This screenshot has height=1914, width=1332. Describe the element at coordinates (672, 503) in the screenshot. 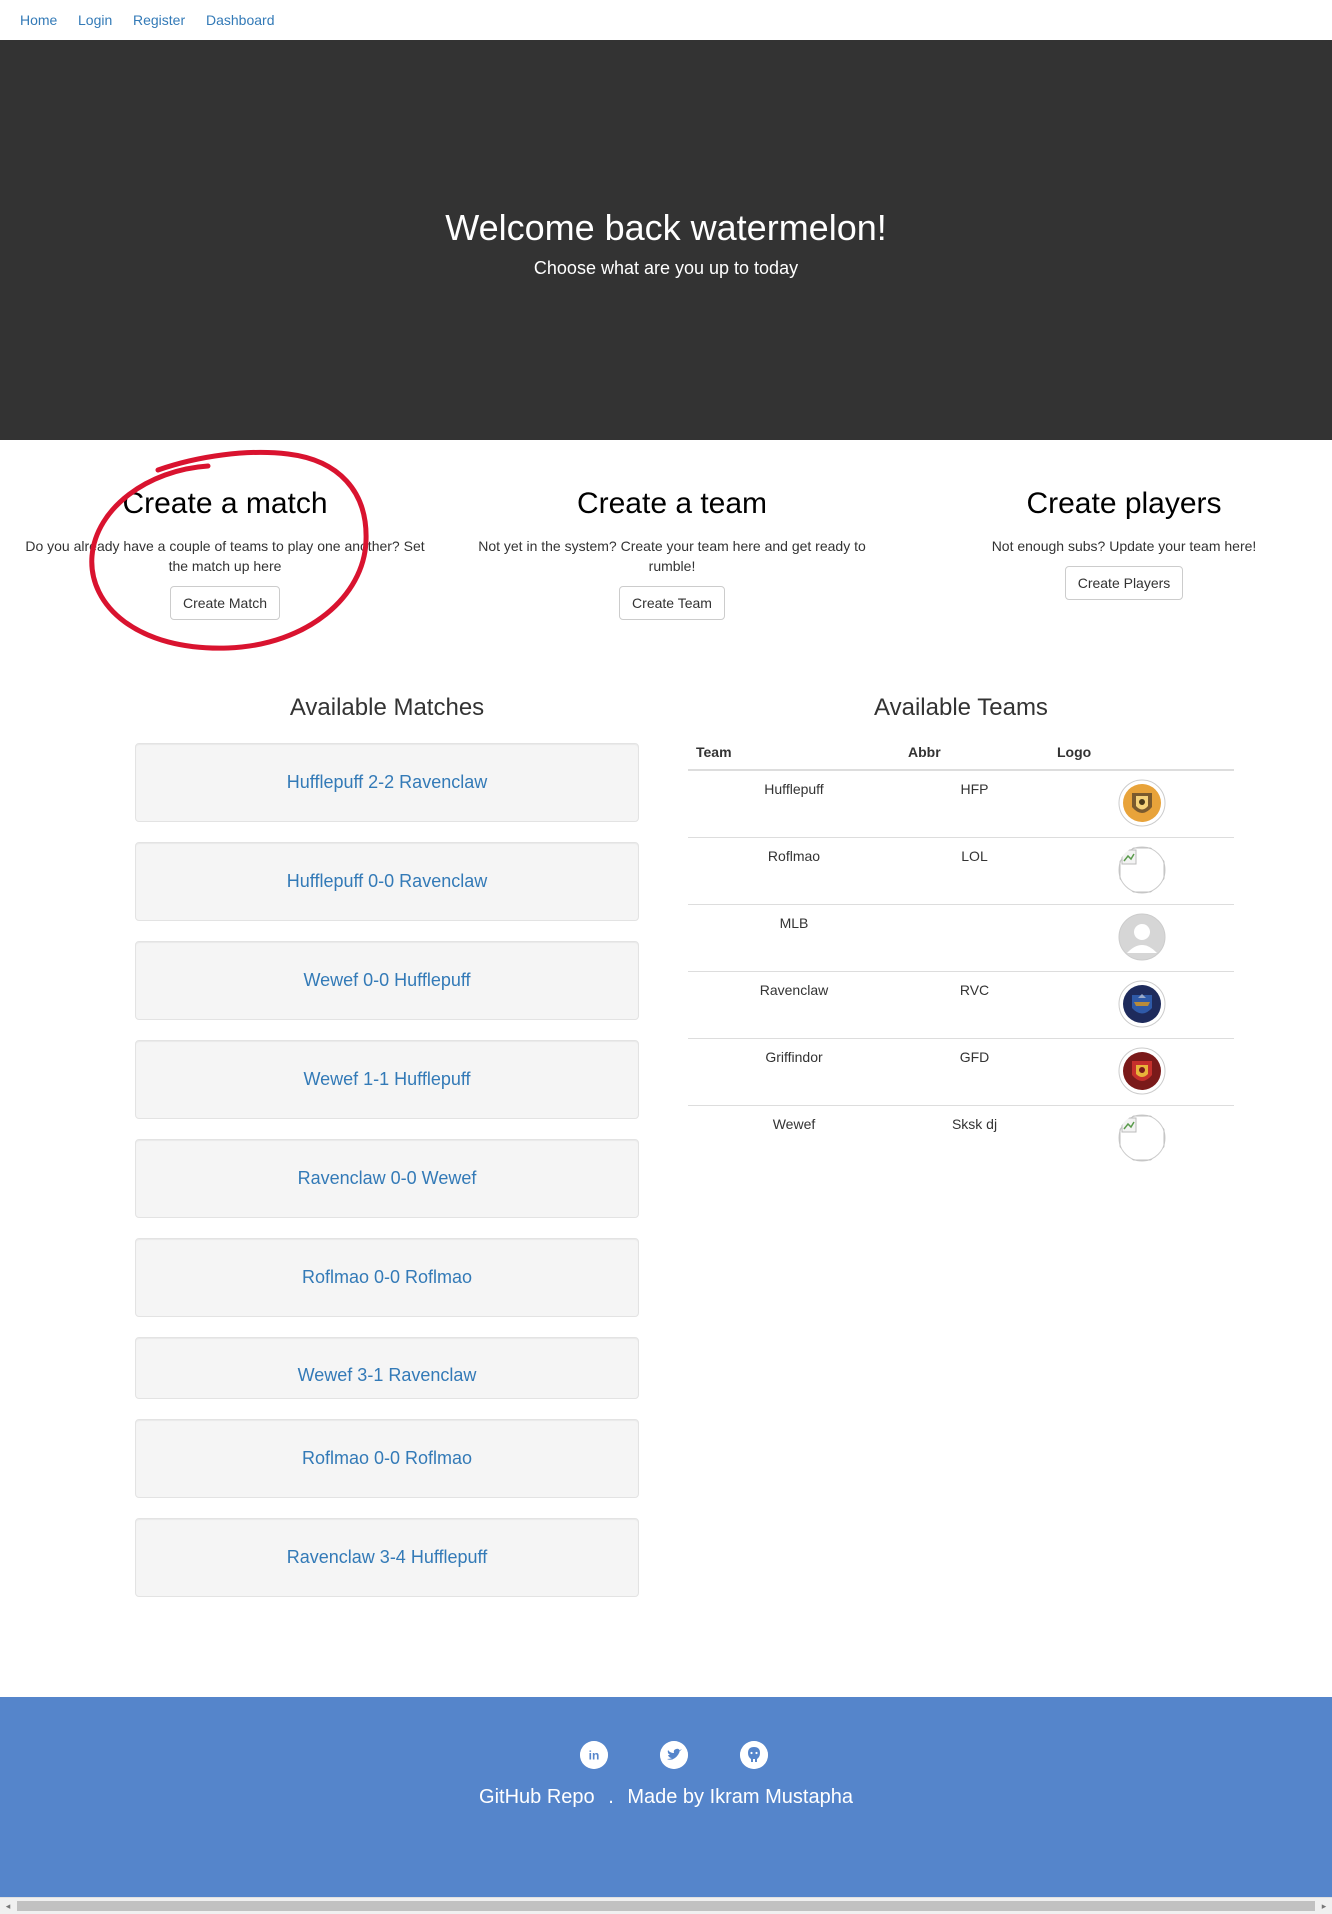

I see `create-team-title: Create a team` at that location.